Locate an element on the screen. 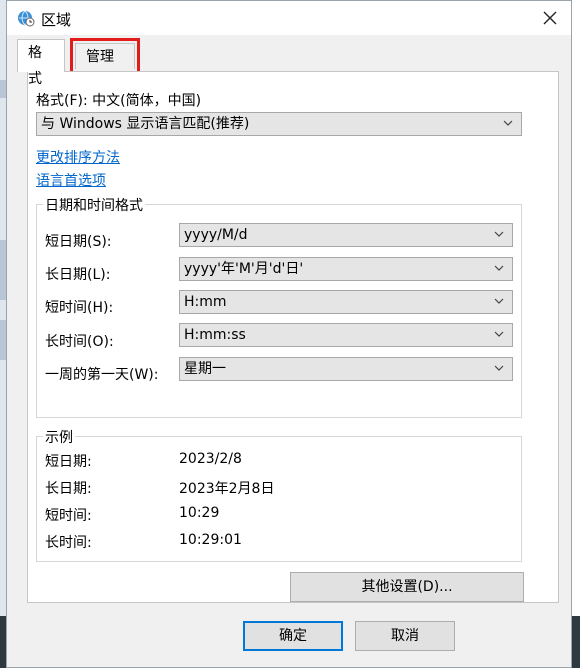 The height and width of the screenshot is (668, 580). format-dropdown: 与 Windows 显示语言匹配(推荐) is located at coordinates (279, 124).